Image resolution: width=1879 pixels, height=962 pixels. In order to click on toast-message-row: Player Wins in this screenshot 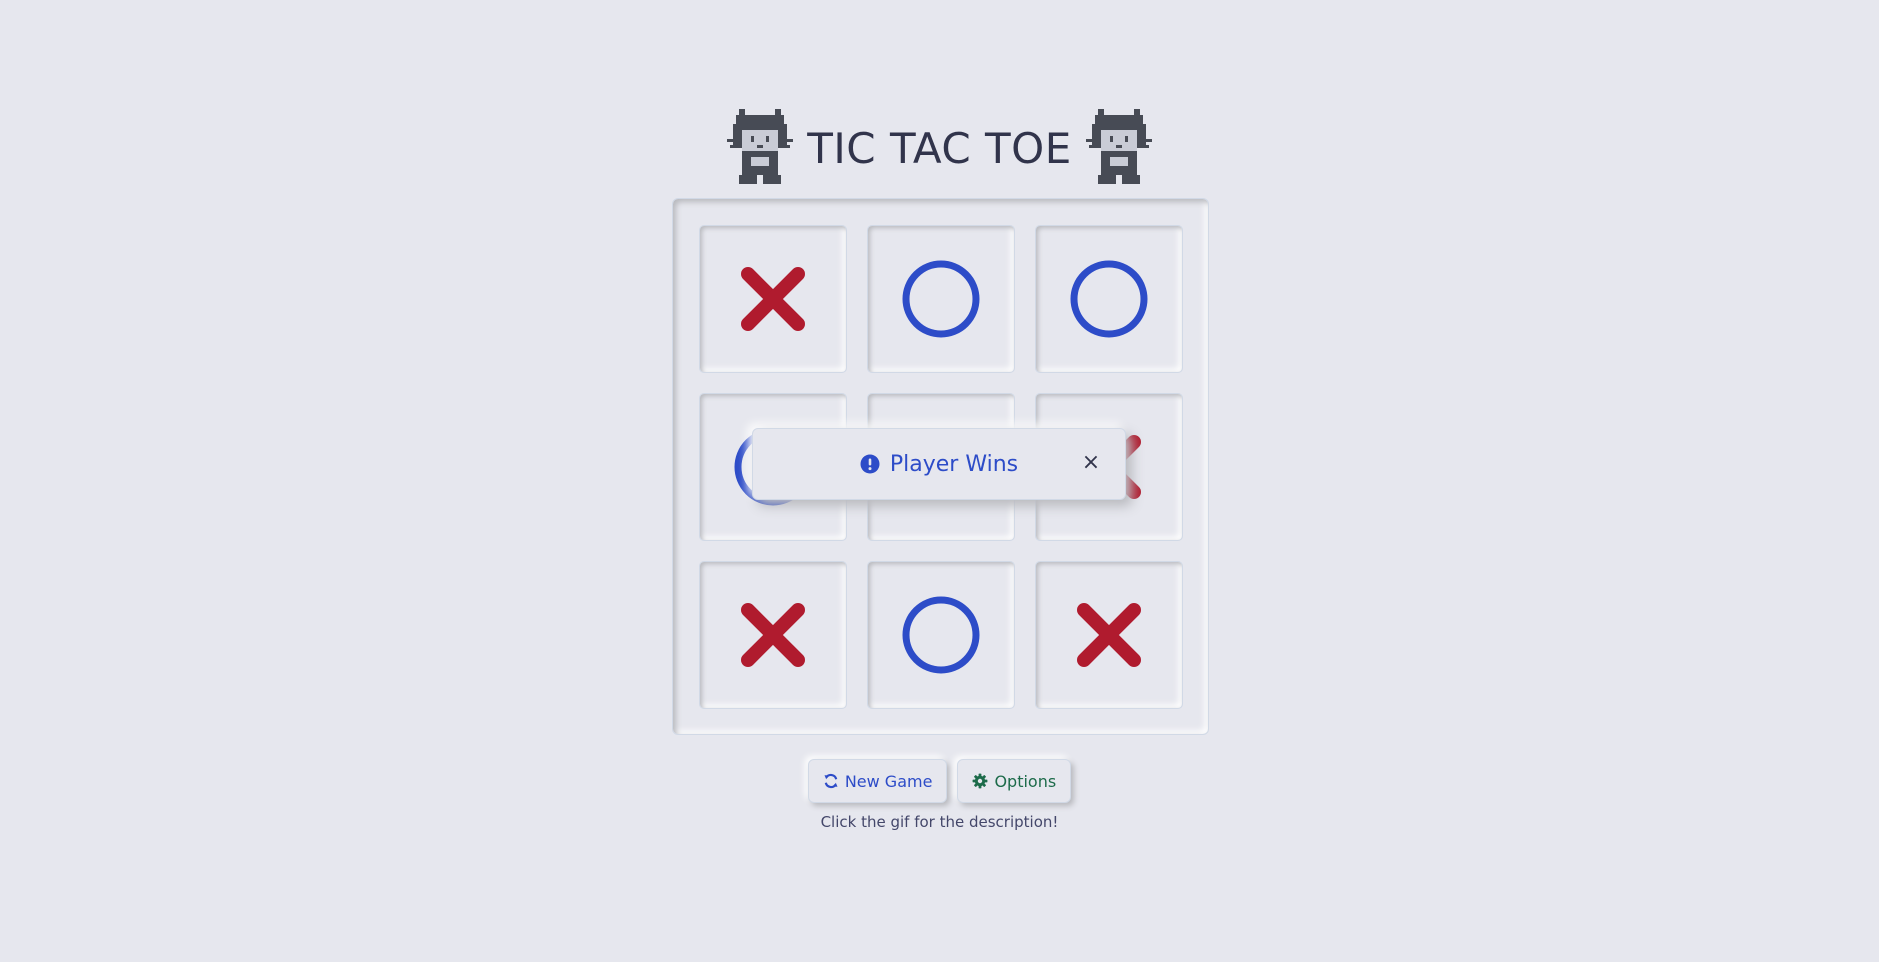, I will do `click(939, 464)`.